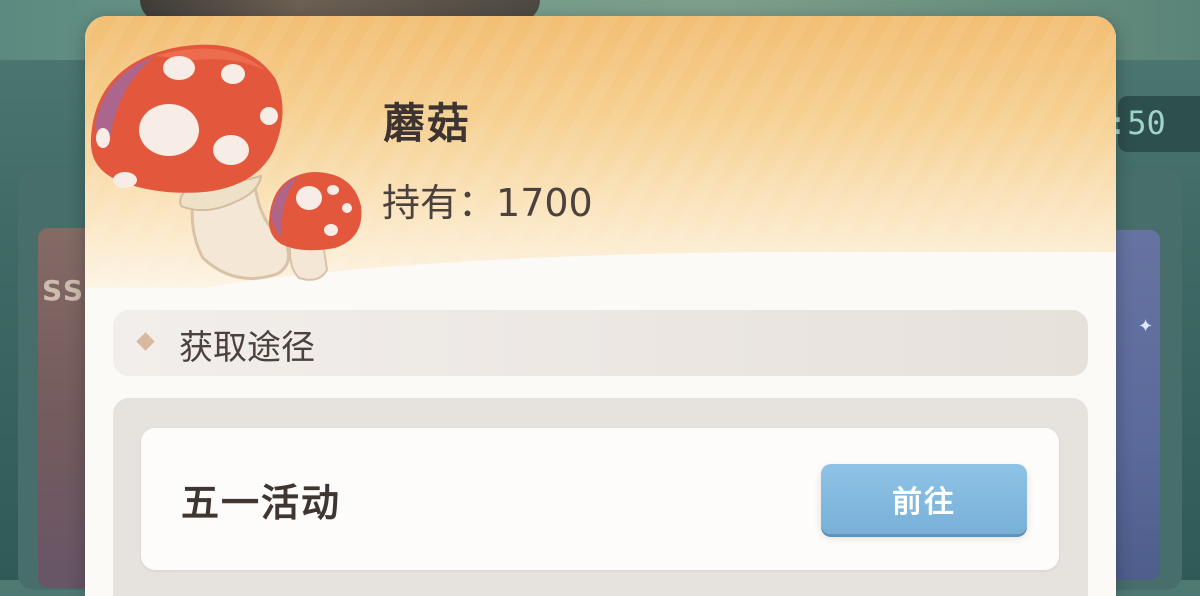  I want to click on section-title: 获取途径, so click(247, 348).